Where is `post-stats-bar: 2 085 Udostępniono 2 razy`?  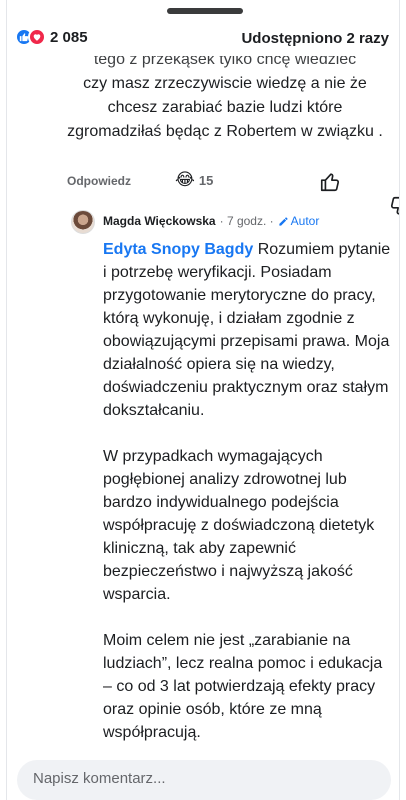
post-stats-bar: 2 085 Udostępniono 2 razy is located at coordinates (203, 39).